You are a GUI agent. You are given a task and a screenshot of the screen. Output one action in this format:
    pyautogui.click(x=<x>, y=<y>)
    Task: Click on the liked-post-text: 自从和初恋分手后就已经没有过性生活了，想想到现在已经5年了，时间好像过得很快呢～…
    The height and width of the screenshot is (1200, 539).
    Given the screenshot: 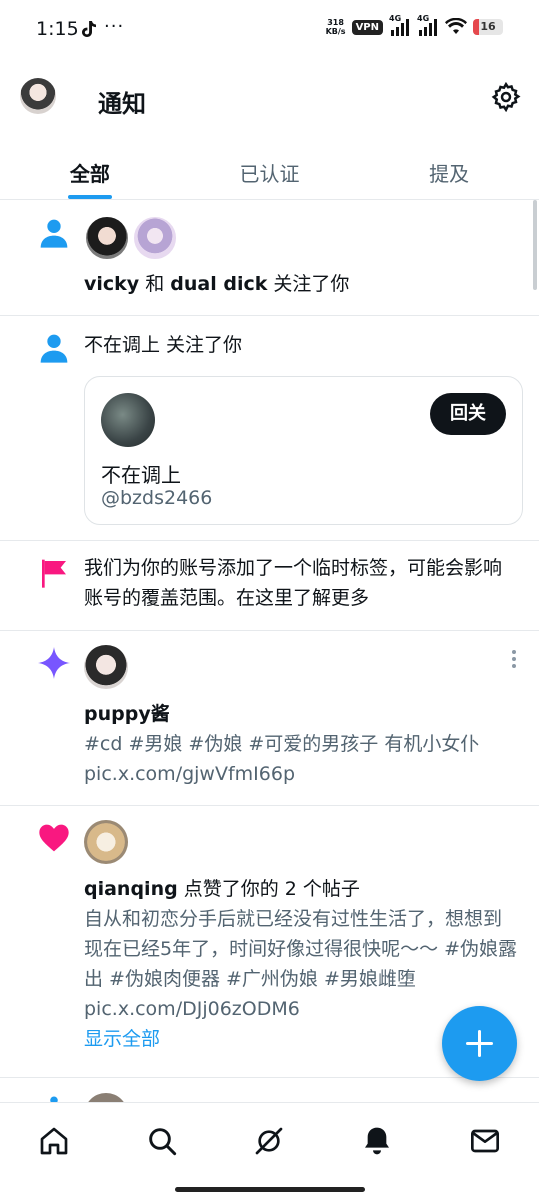 What is the action you would take?
    pyautogui.click(x=301, y=964)
    